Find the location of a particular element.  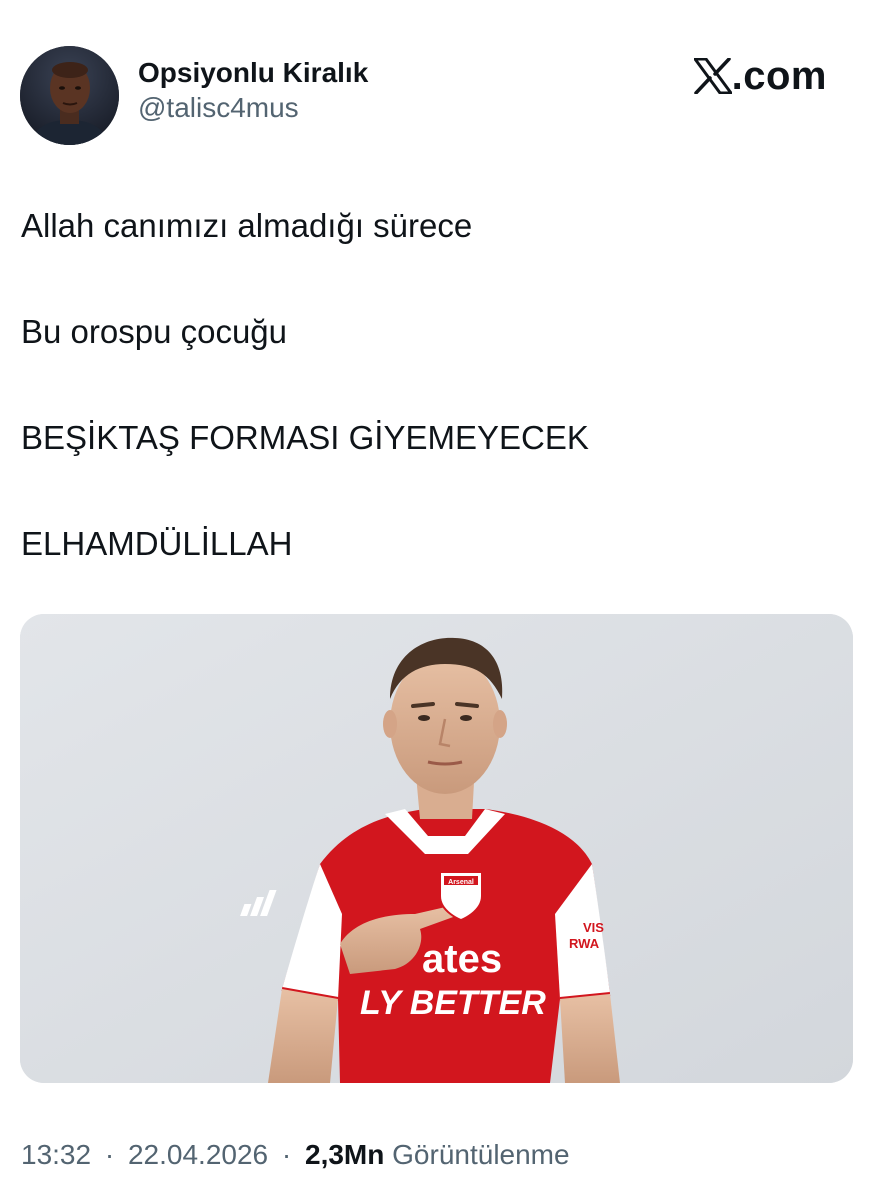

tweet-header: Opsiyonlu Kiralık @talisc4mus .com is located at coordinates (436, 96).